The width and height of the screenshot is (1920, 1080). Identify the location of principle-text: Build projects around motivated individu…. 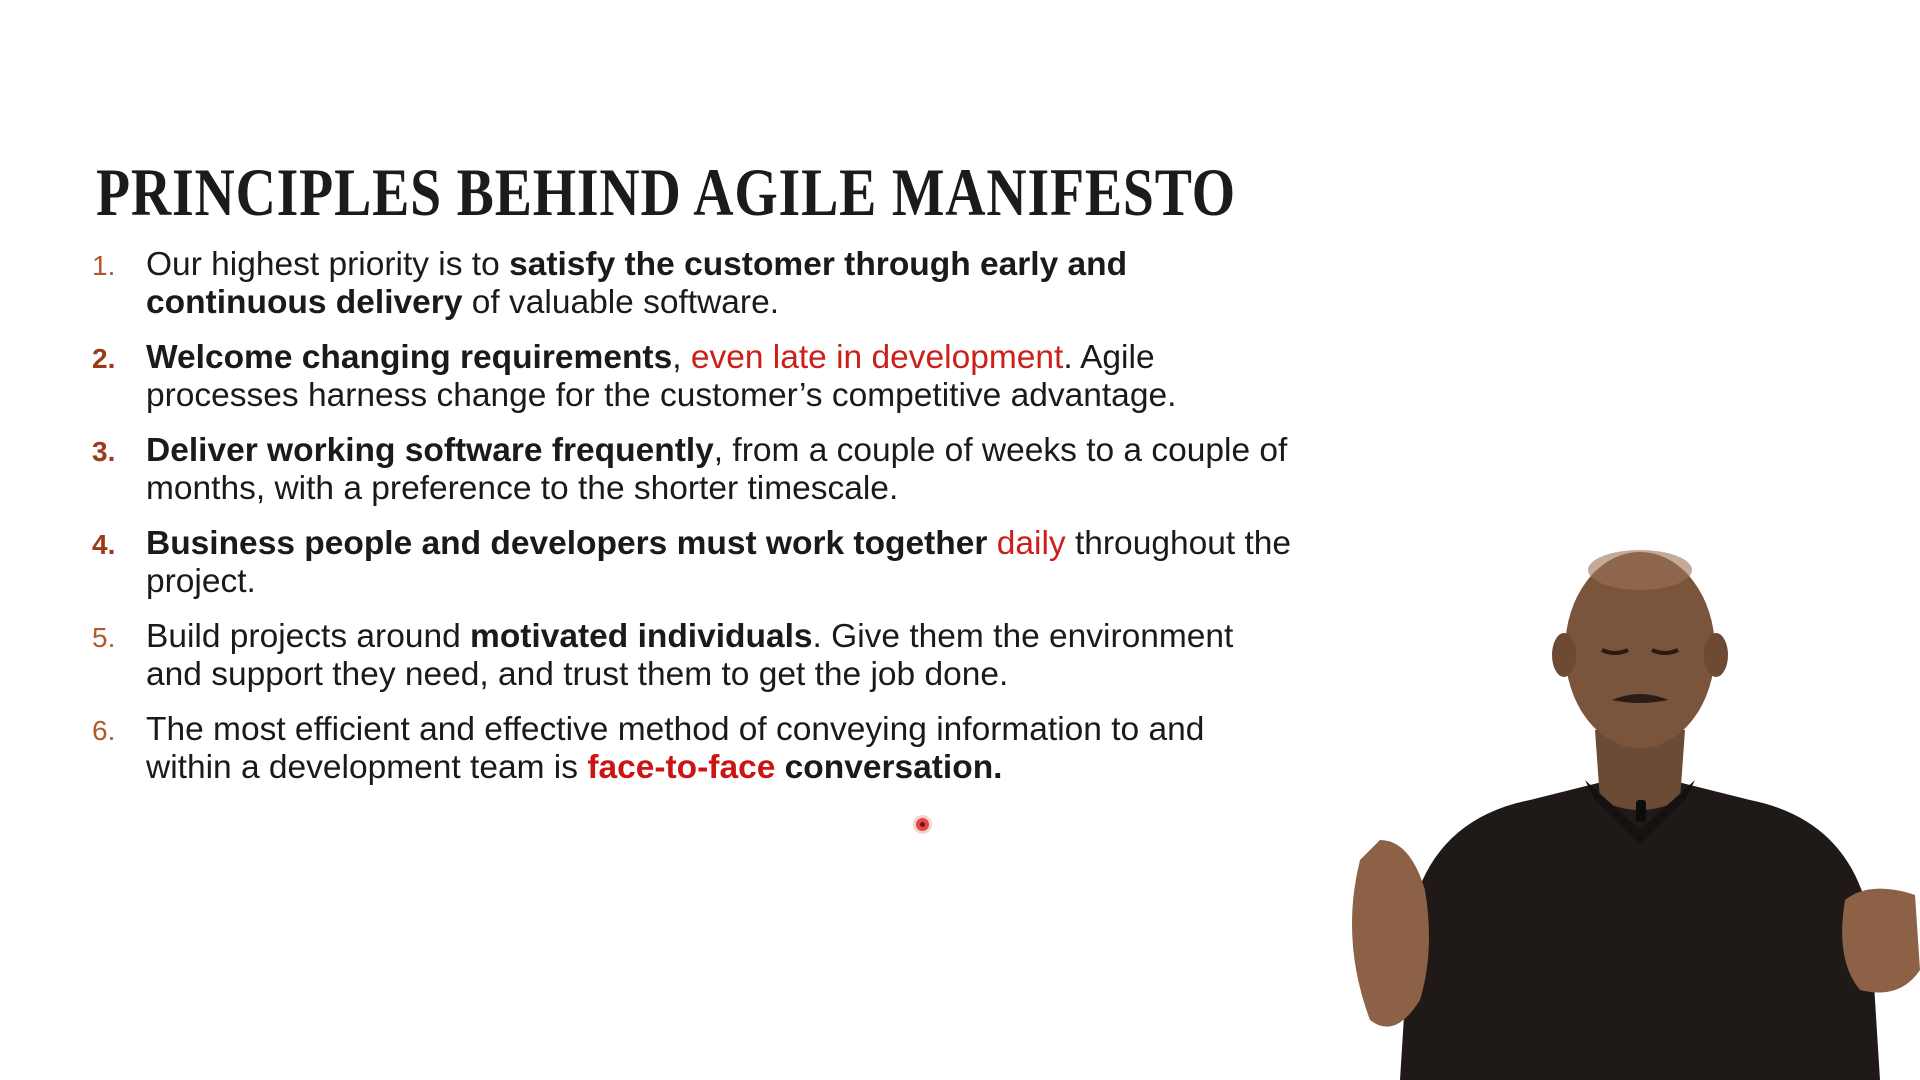
(719, 656).